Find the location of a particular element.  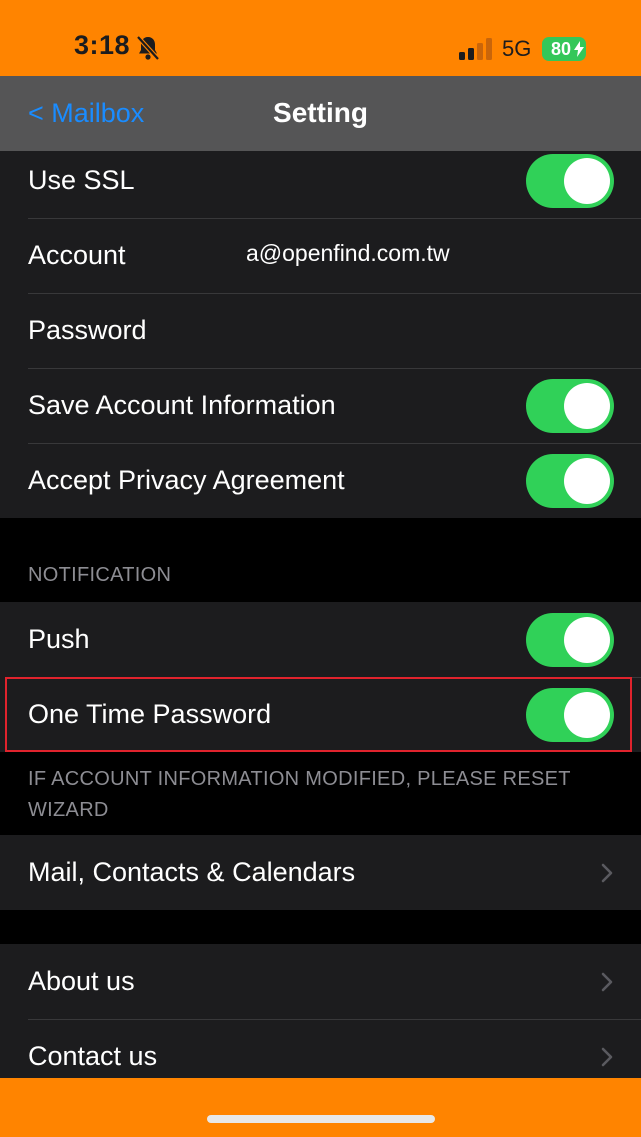

one-time-password-row: One Time Password is located at coordinates (320, 714).